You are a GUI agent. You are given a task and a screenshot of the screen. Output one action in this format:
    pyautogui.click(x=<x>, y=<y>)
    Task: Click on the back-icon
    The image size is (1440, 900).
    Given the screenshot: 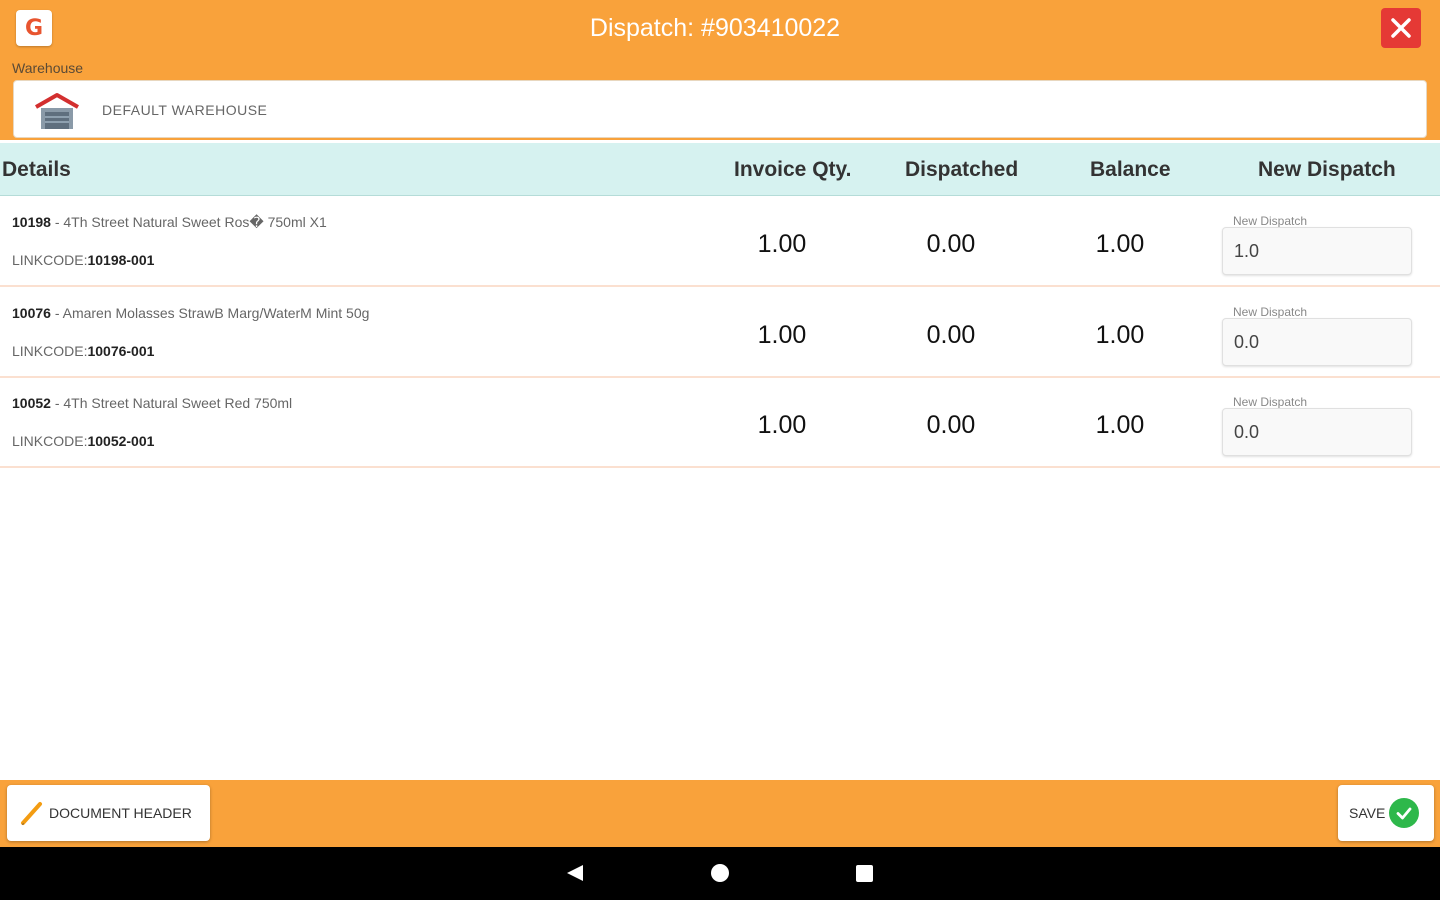 What is the action you would take?
    pyautogui.click(x=575, y=873)
    